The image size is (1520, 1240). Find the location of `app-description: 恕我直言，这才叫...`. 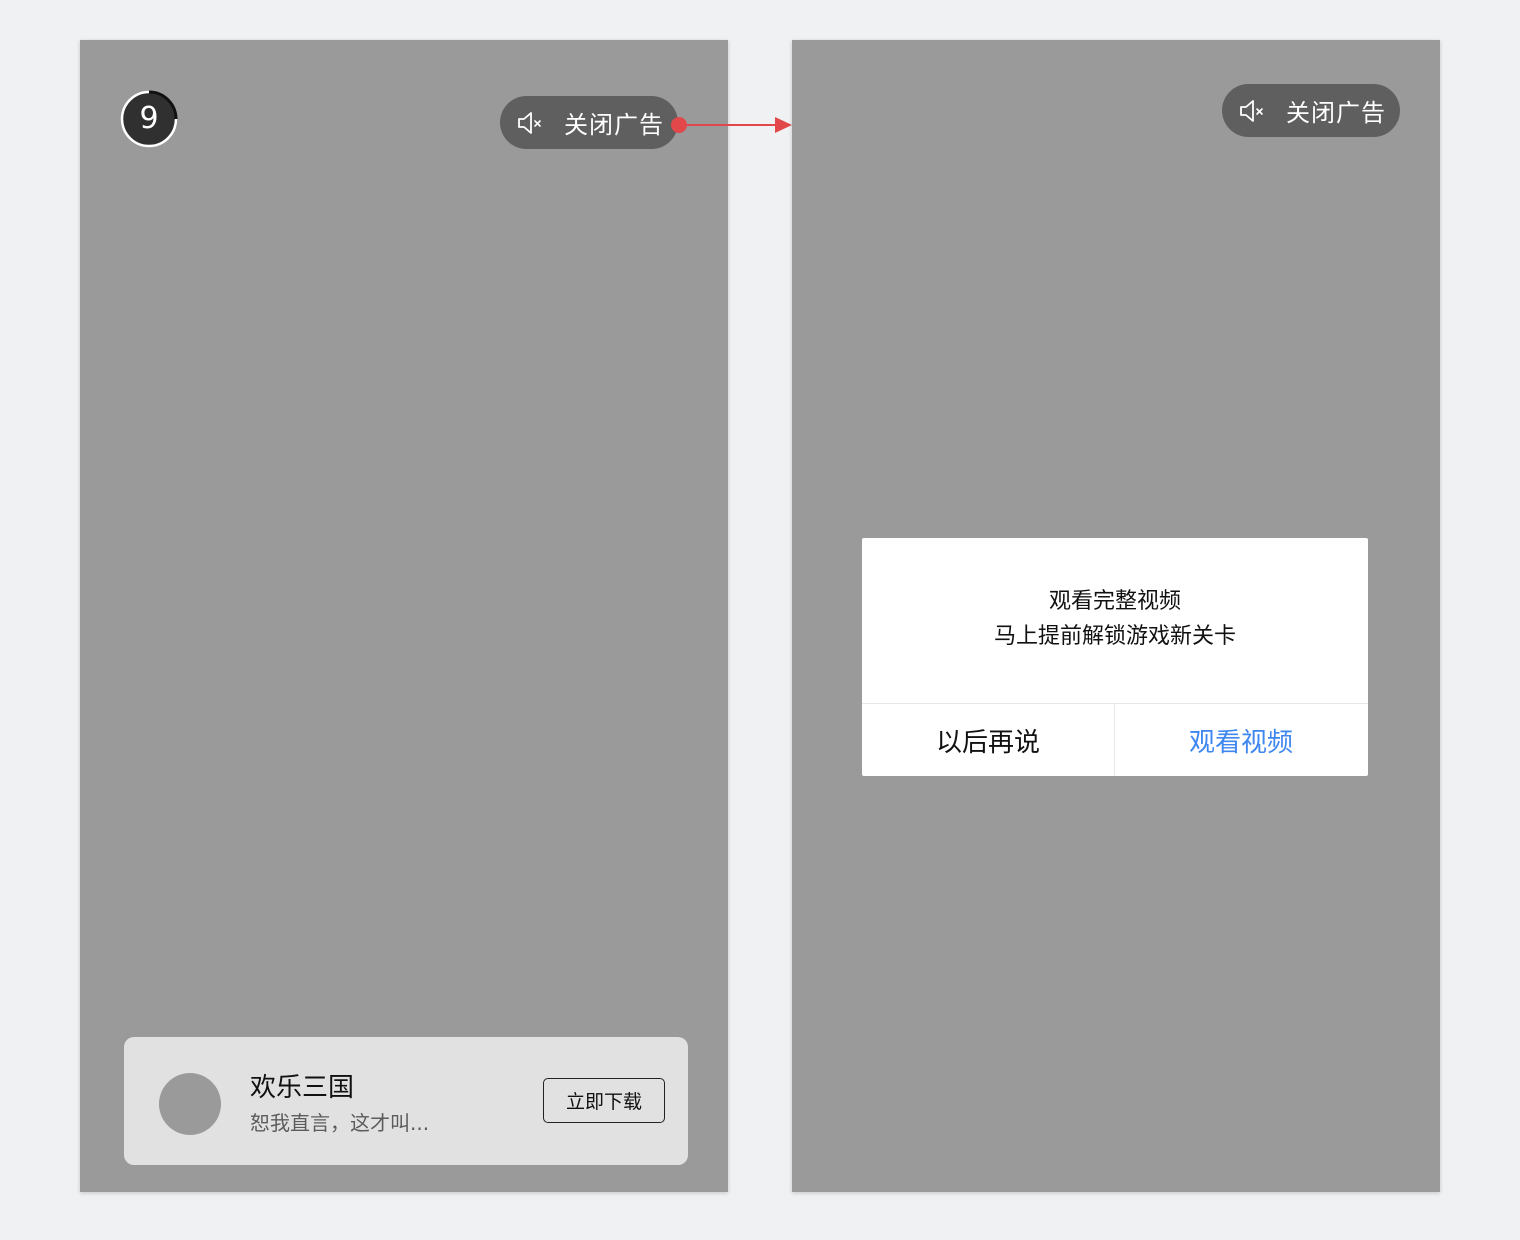

app-description: 恕我直言，这才叫... is located at coordinates (340, 1123).